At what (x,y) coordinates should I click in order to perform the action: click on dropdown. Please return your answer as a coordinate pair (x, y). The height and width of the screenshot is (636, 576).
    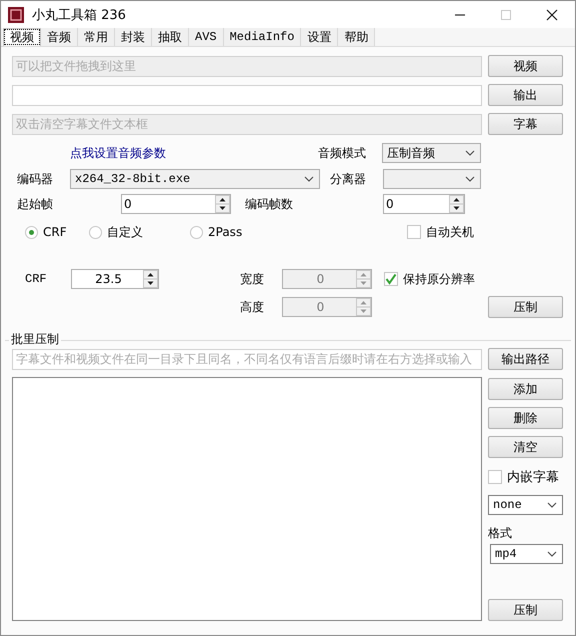
    Looking at the image, I should click on (432, 179).